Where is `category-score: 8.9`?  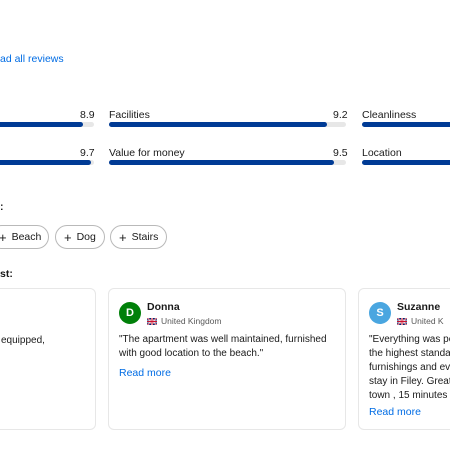
category-score: 8.9 is located at coordinates (87, 115).